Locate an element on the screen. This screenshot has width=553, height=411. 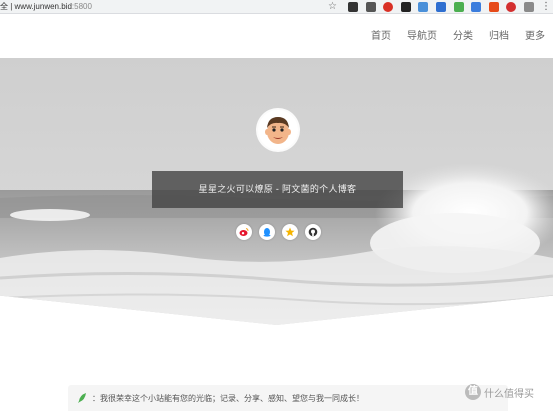
site-tagline: 星星之火可以燎原 - 阿文菌的个人博客 is located at coordinates (277, 189).